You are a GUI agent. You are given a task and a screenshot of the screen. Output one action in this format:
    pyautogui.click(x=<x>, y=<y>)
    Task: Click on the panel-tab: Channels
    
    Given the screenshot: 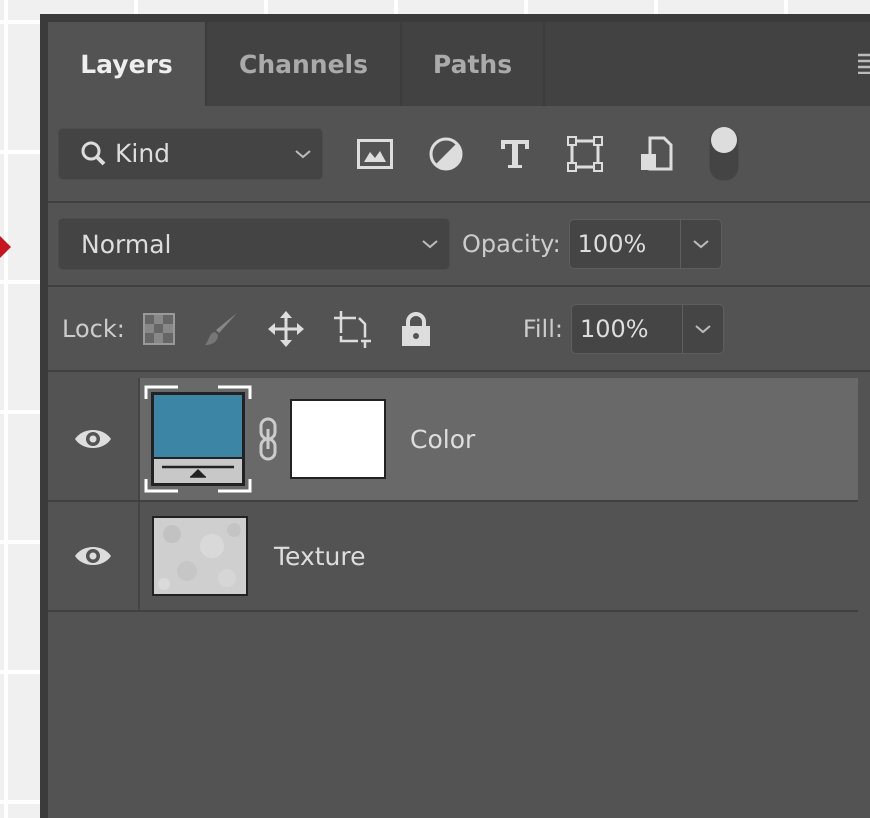 What is the action you would take?
    pyautogui.click(x=303, y=64)
    